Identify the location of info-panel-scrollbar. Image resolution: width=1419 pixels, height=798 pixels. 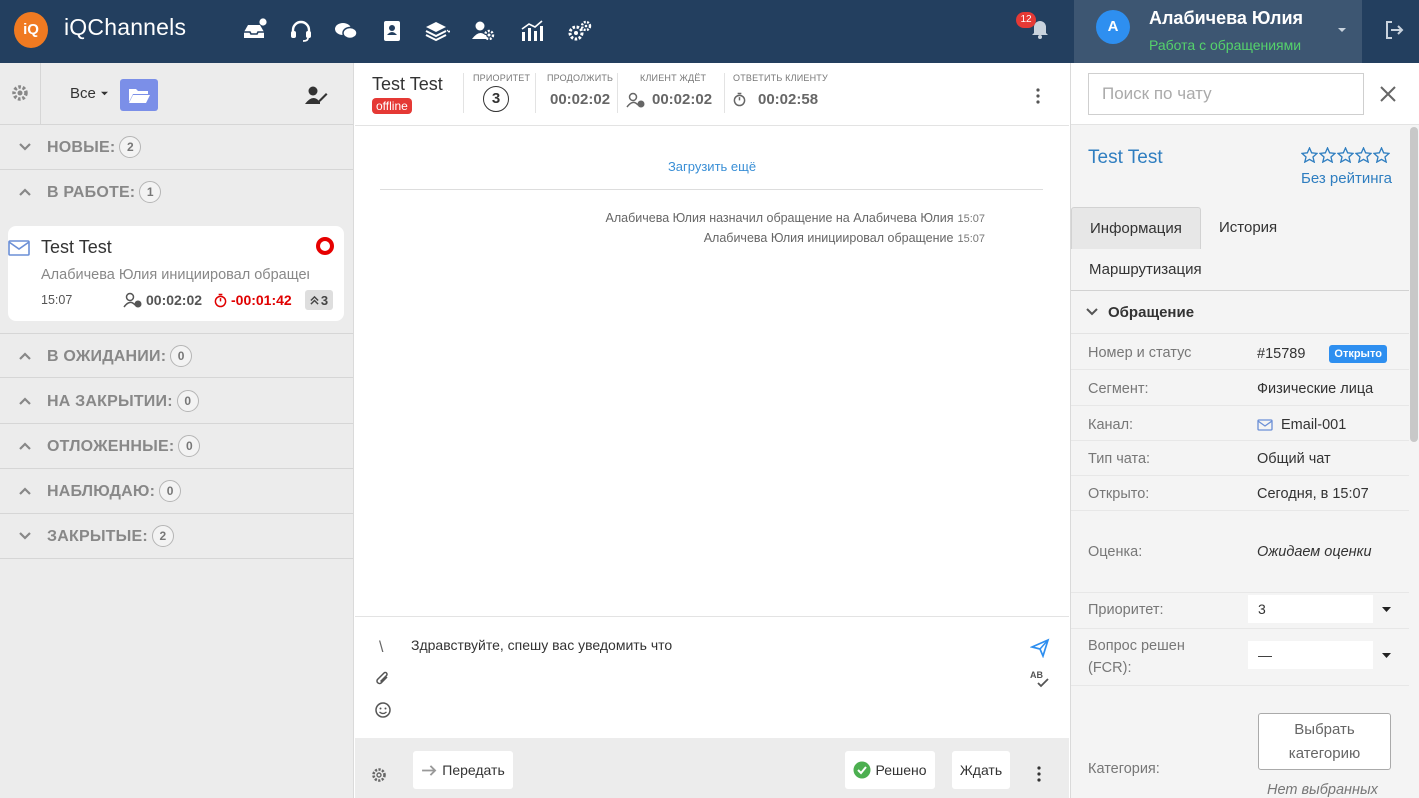
(1414, 284).